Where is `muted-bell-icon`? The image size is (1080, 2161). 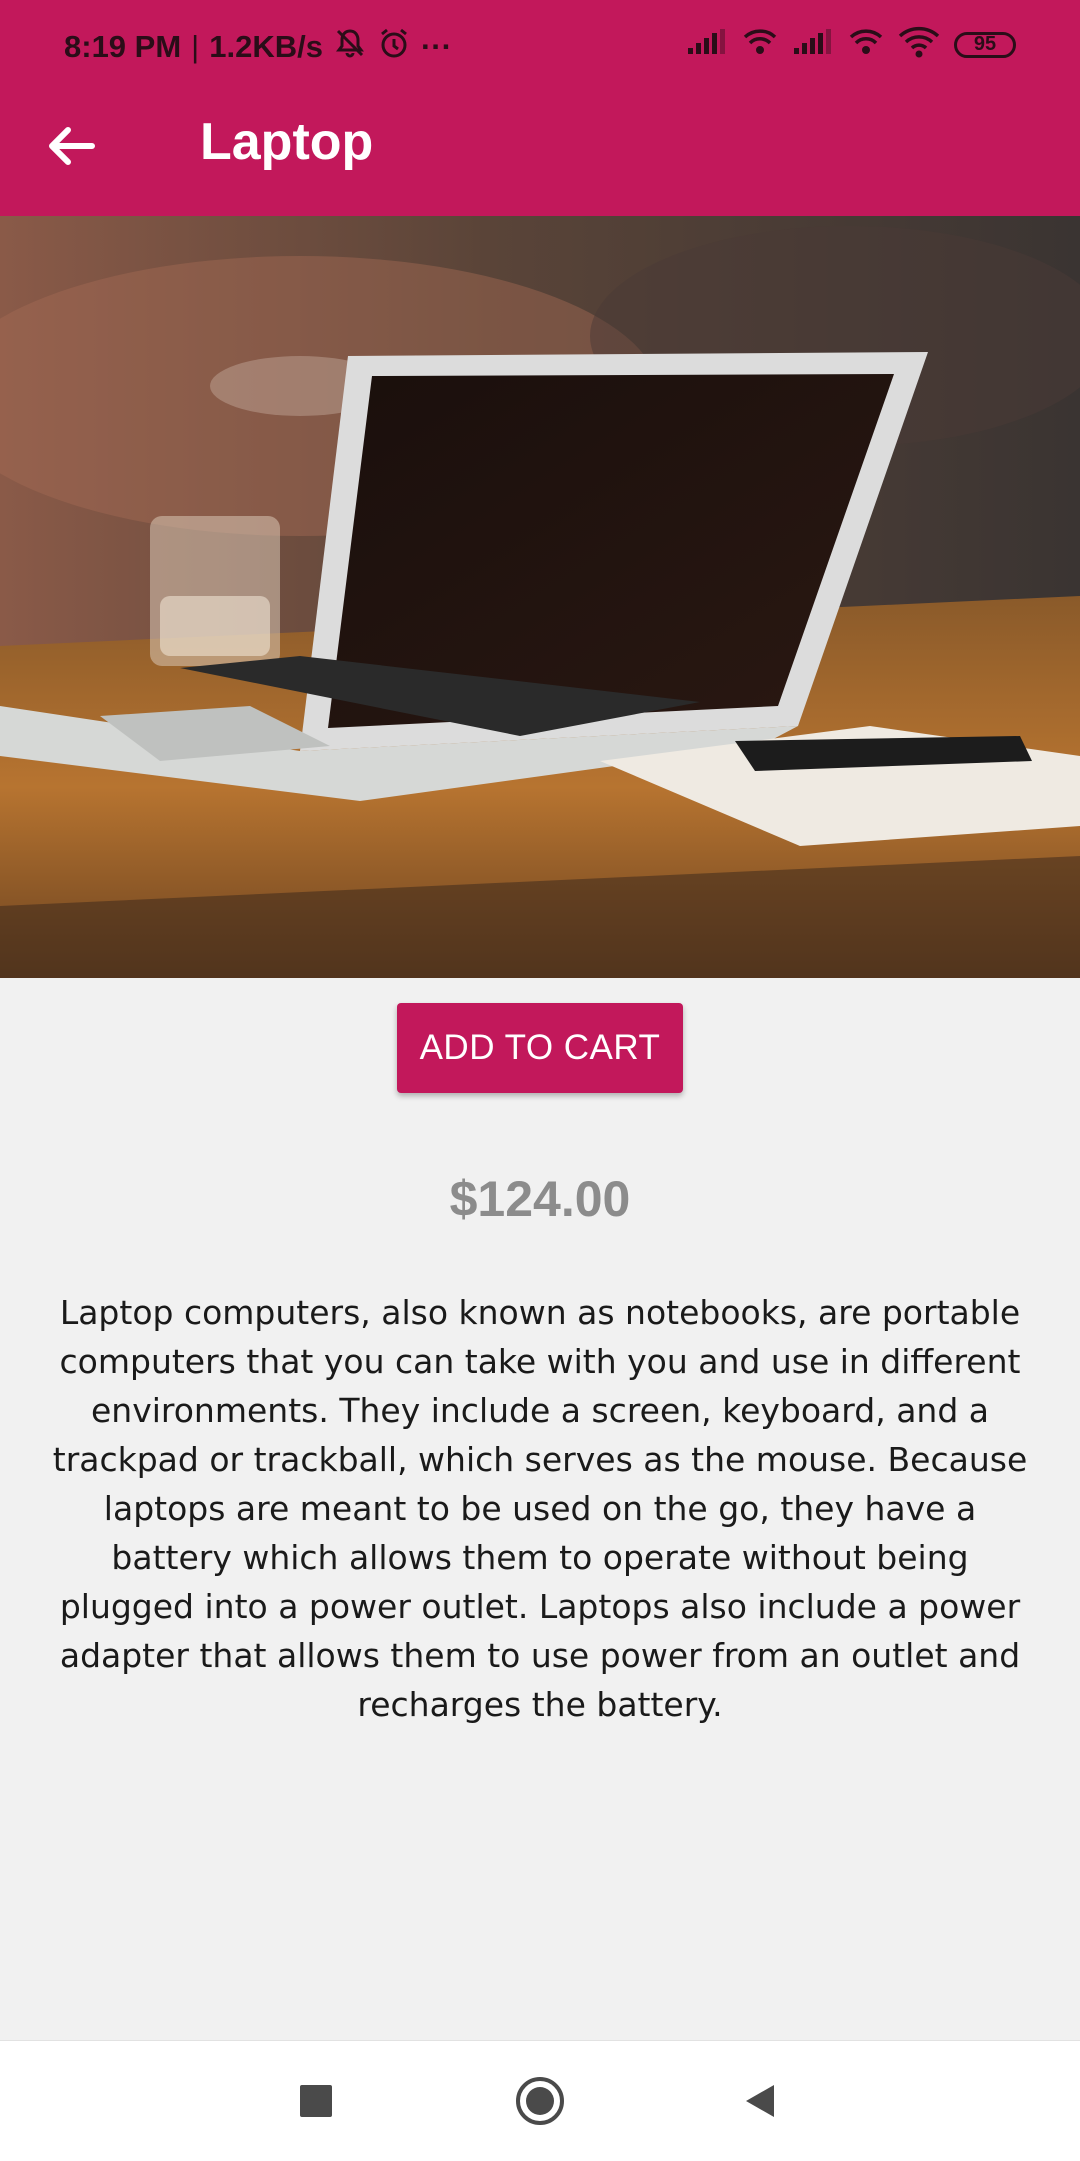
muted-bell-icon is located at coordinates (350, 47).